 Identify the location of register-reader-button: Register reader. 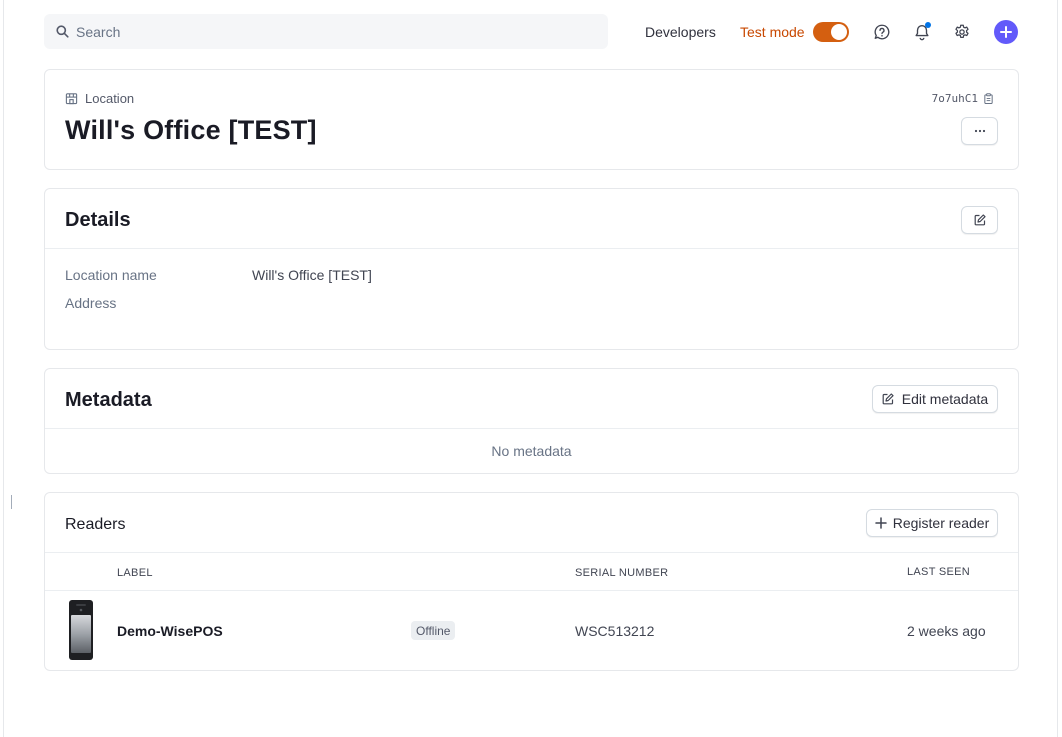
(932, 523).